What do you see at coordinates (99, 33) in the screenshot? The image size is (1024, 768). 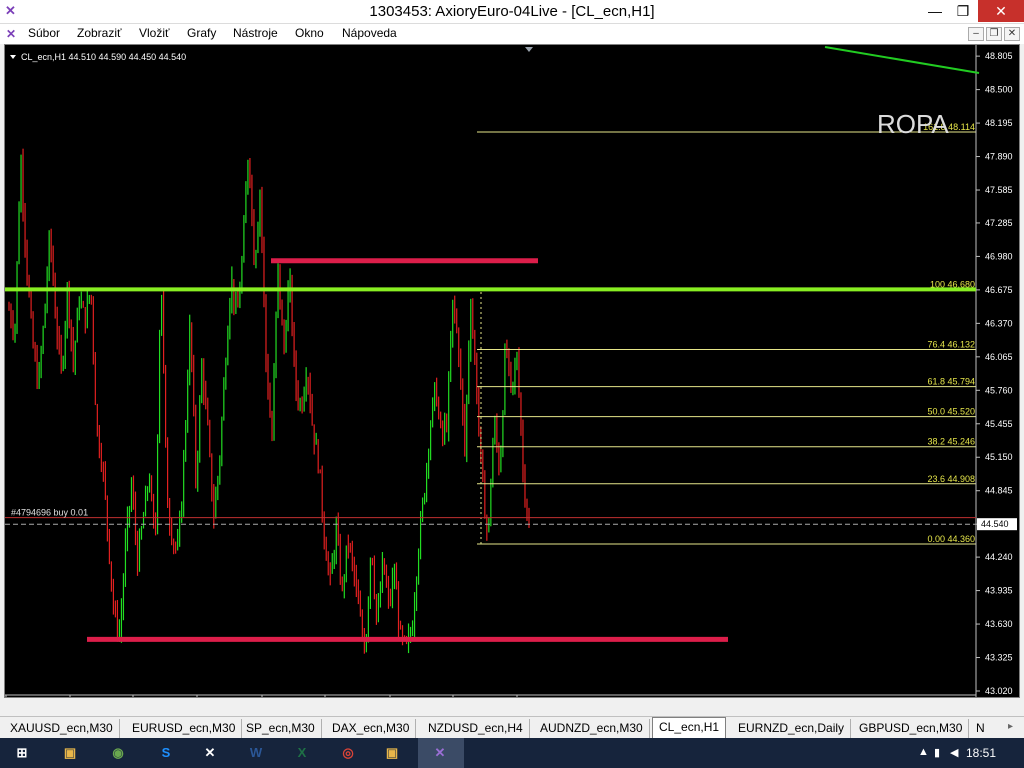 I see `menu-zobrazit: Zobraziť` at bounding box center [99, 33].